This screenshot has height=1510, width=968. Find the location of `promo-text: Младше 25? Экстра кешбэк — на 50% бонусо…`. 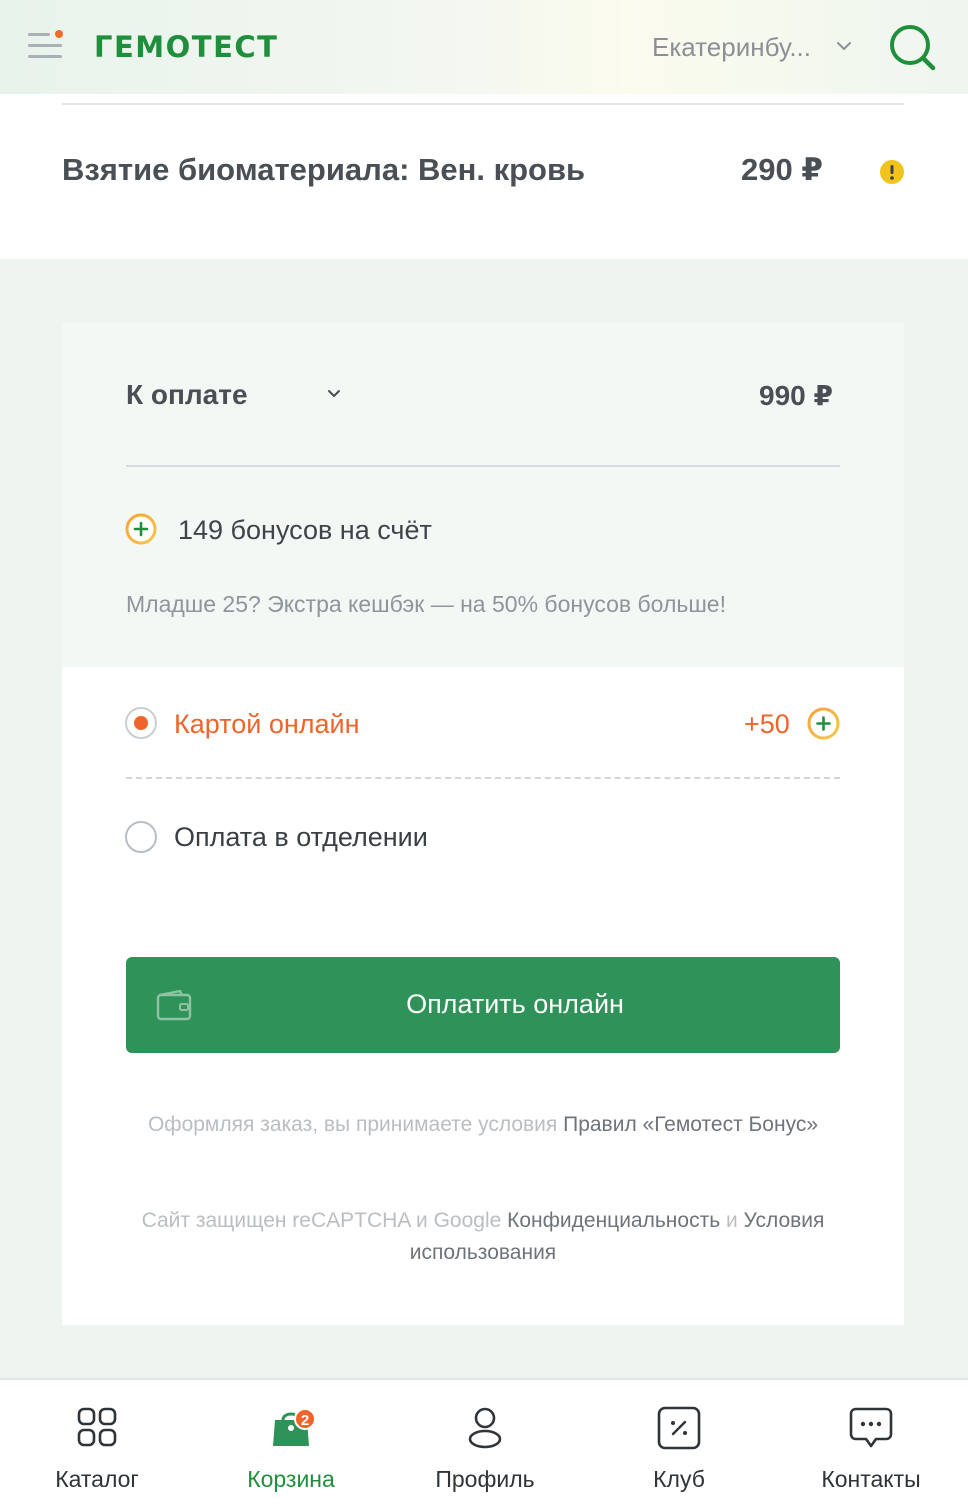

promo-text: Младше 25? Экстра кешбэк — на 50% бонусо… is located at coordinates (426, 604).